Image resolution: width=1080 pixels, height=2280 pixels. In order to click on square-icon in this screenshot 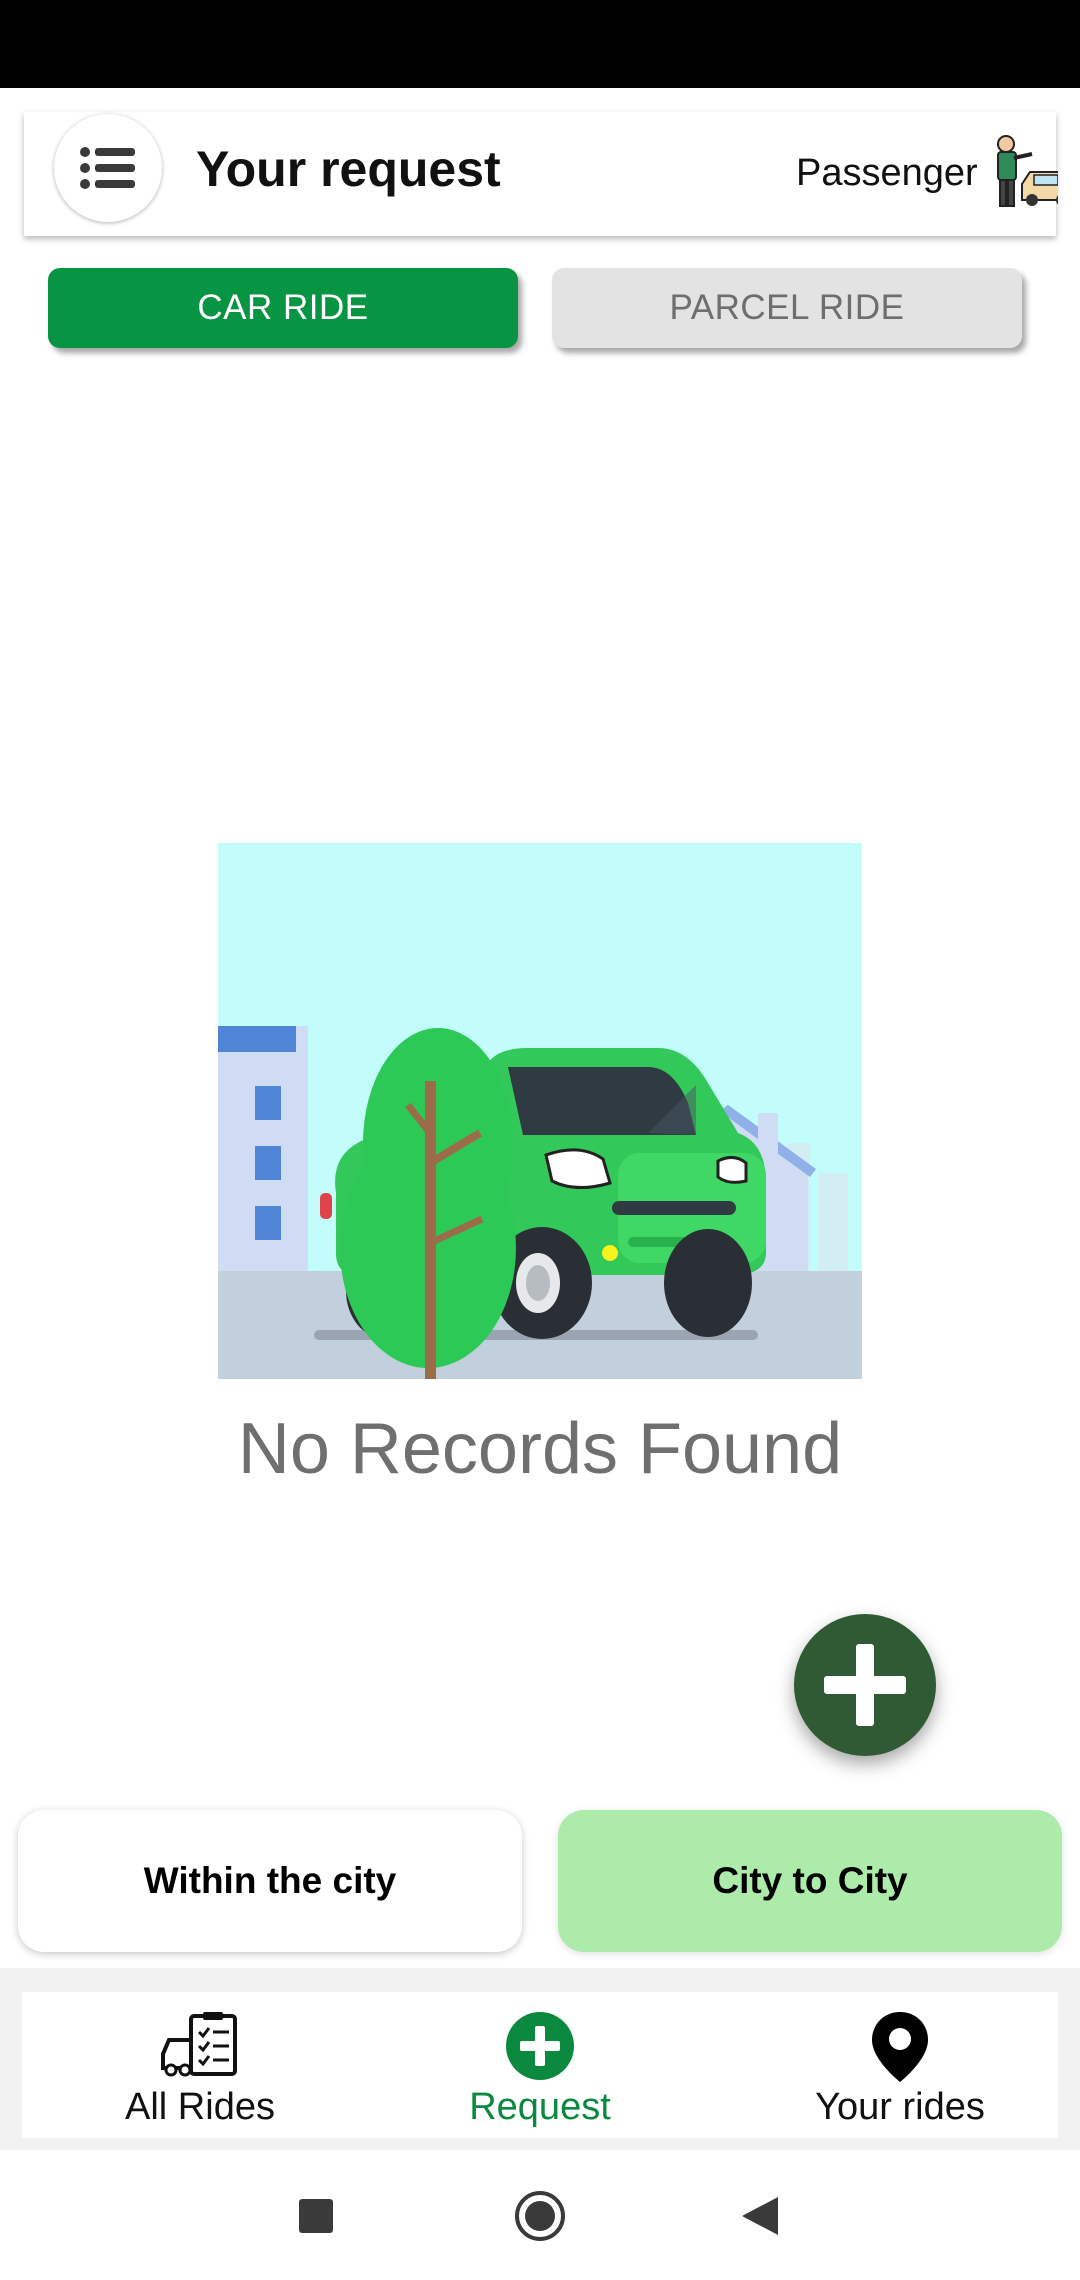, I will do `click(316, 2216)`.